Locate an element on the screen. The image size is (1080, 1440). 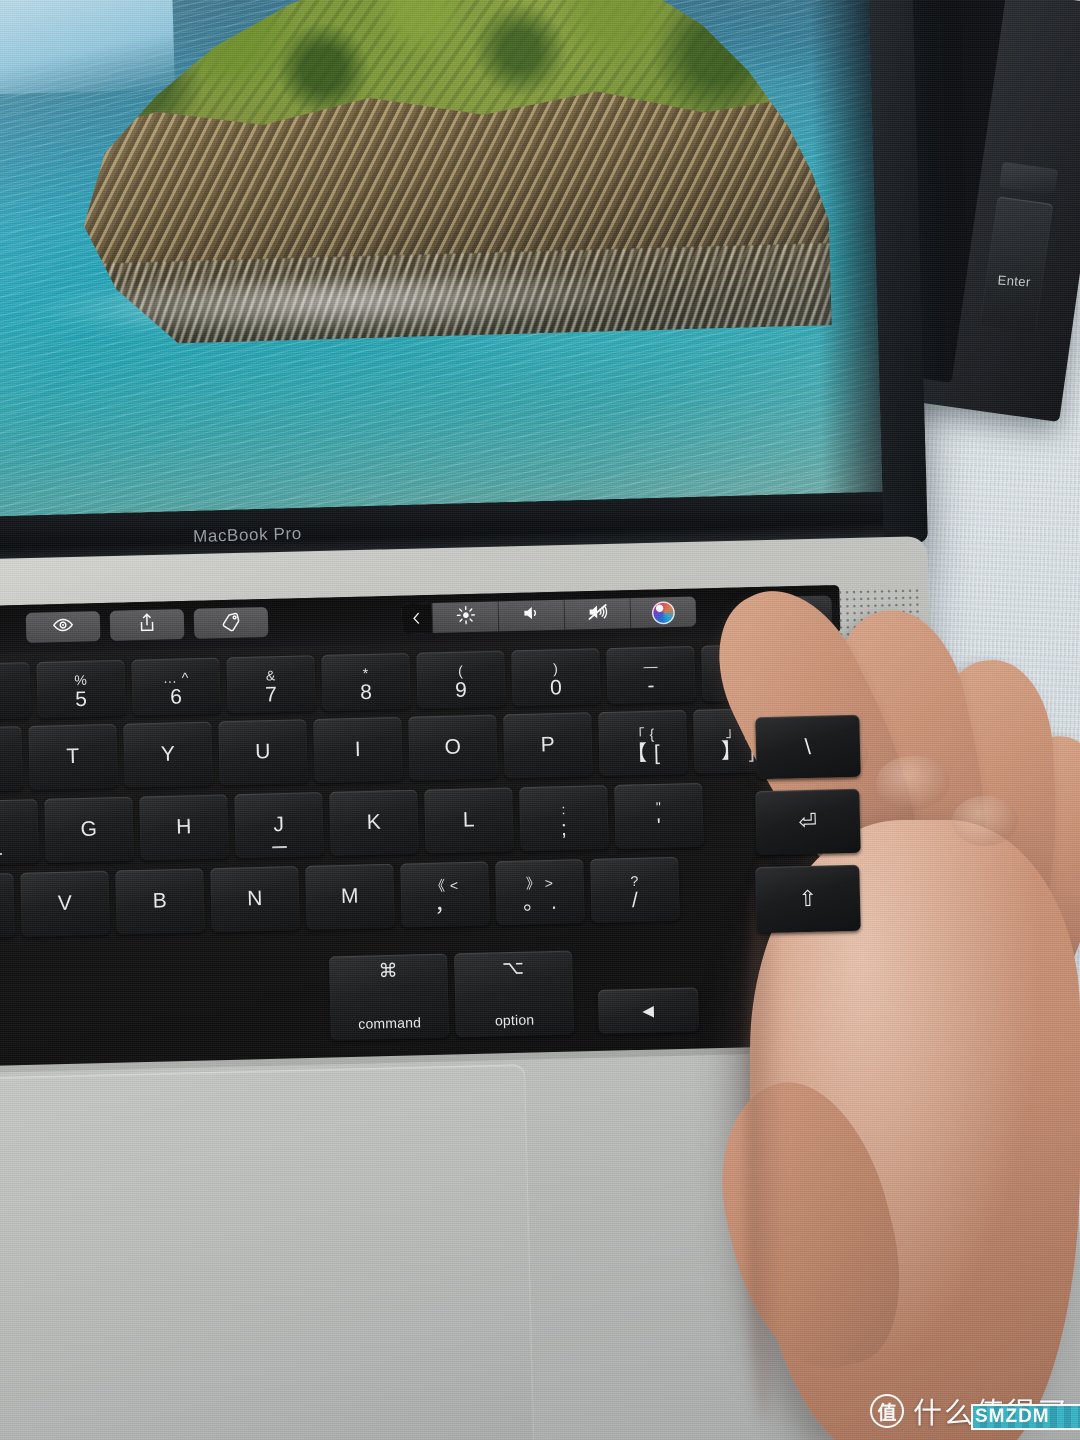
touch-bar-app-buttons is located at coordinates (147, 624).